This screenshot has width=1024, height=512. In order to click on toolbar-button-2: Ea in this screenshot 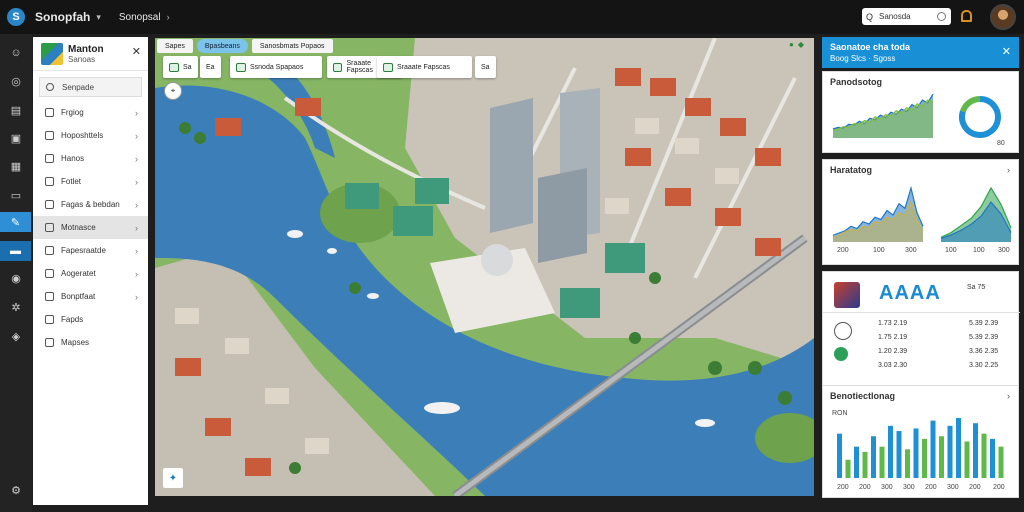, I will do `click(210, 67)`.